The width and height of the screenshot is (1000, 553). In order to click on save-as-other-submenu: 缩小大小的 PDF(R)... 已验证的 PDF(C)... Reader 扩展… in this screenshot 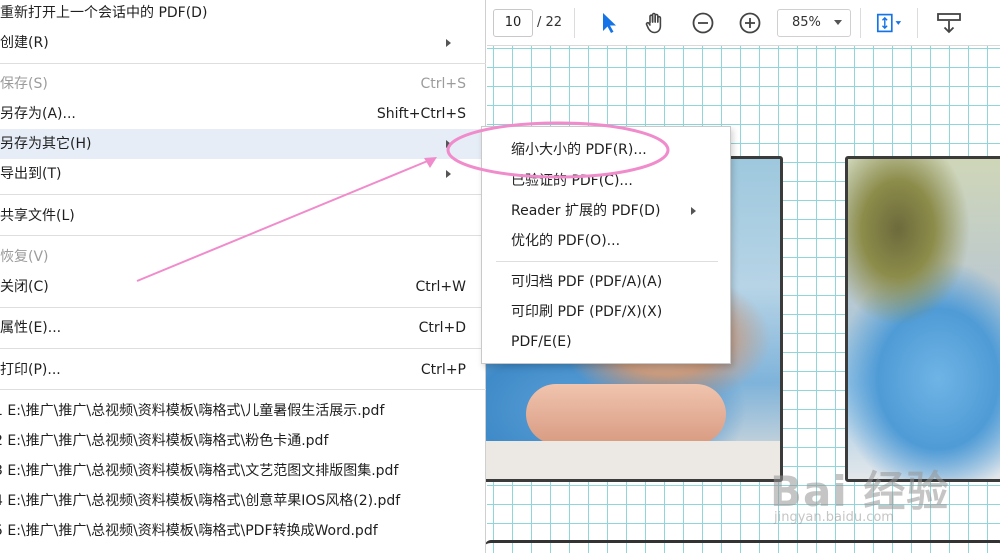, I will do `click(606, 245)`.